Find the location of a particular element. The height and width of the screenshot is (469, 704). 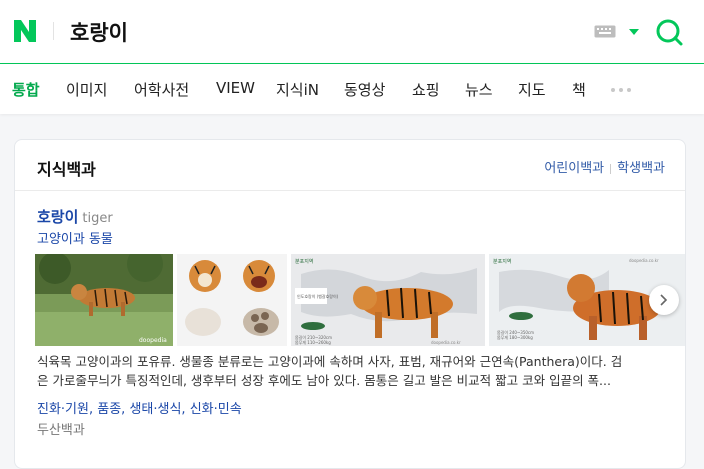

more-tabs-icon is located at coordinates (621, 90).